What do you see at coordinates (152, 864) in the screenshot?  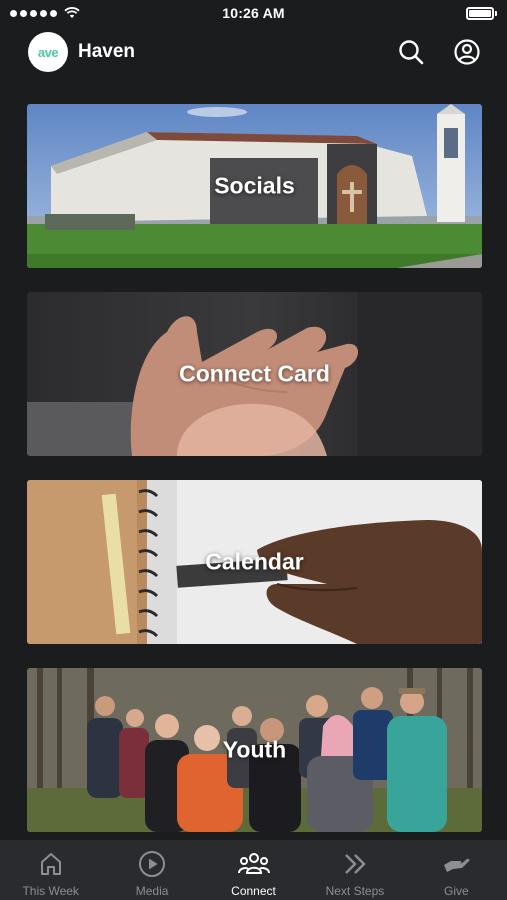 I see `play-circle-icon` at bounding box center [152, 864].